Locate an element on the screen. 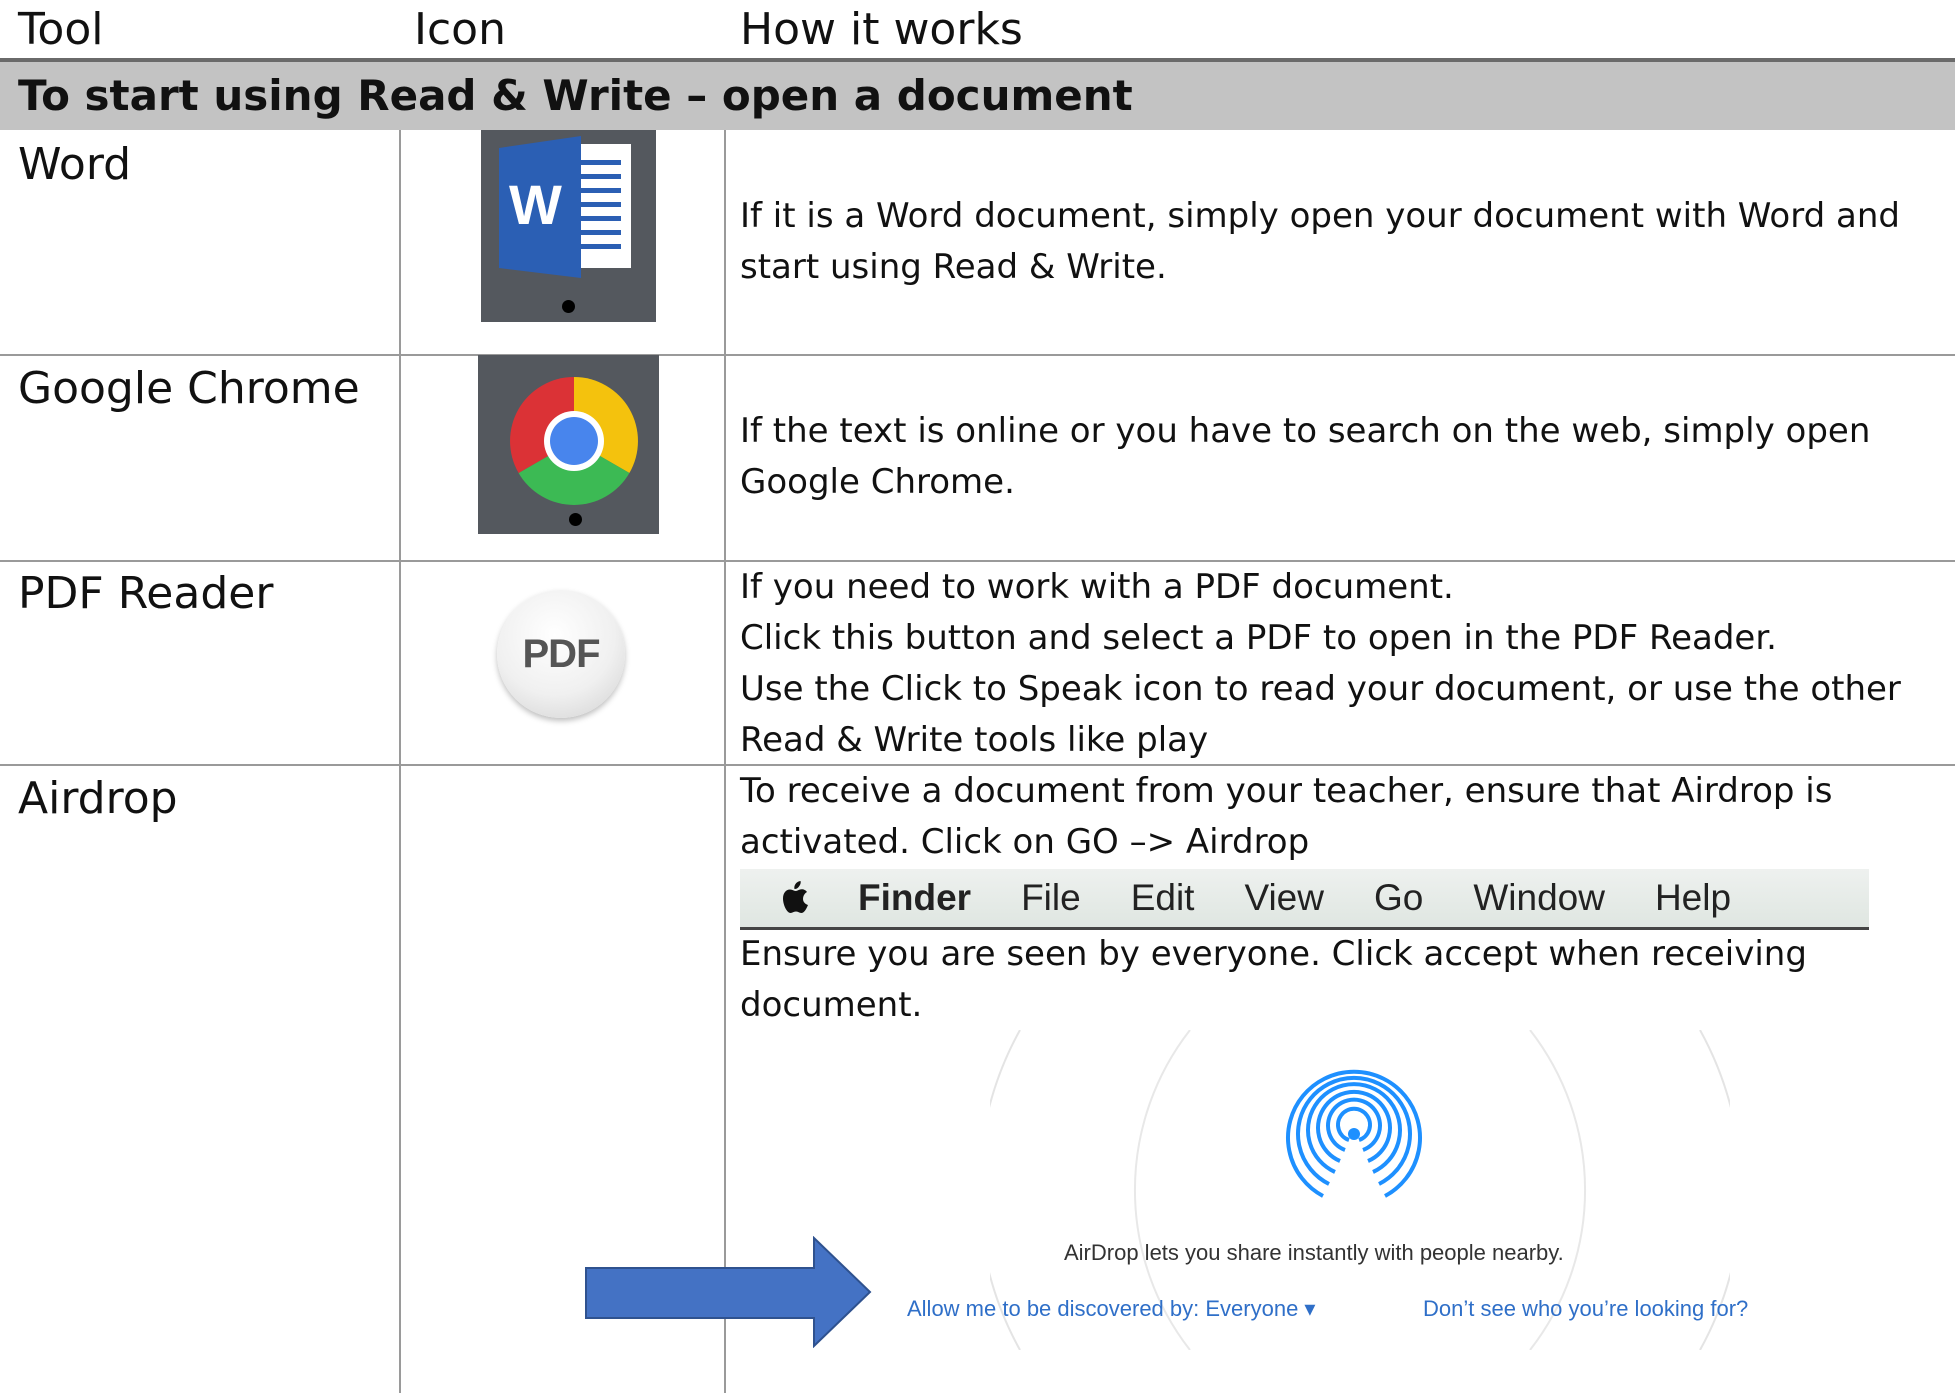 Image resolution: width=1955 pixels, height=1393 pixels. menu-window: Window is located at coordinates (1539, 898).